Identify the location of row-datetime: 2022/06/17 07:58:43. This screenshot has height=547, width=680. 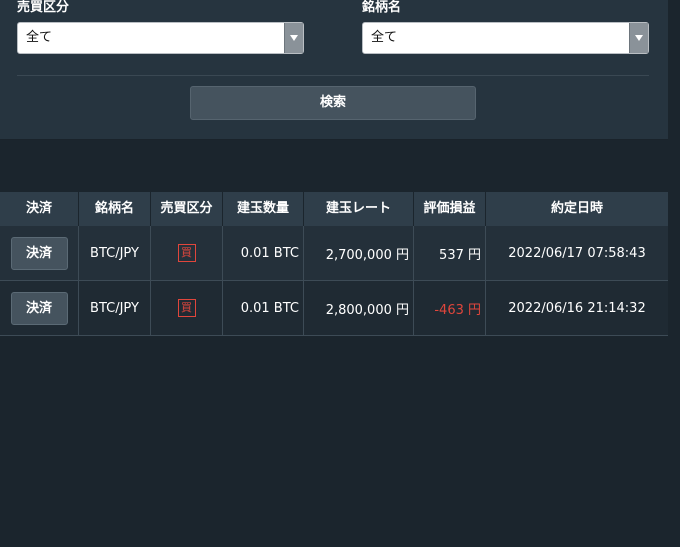
(577, 253).